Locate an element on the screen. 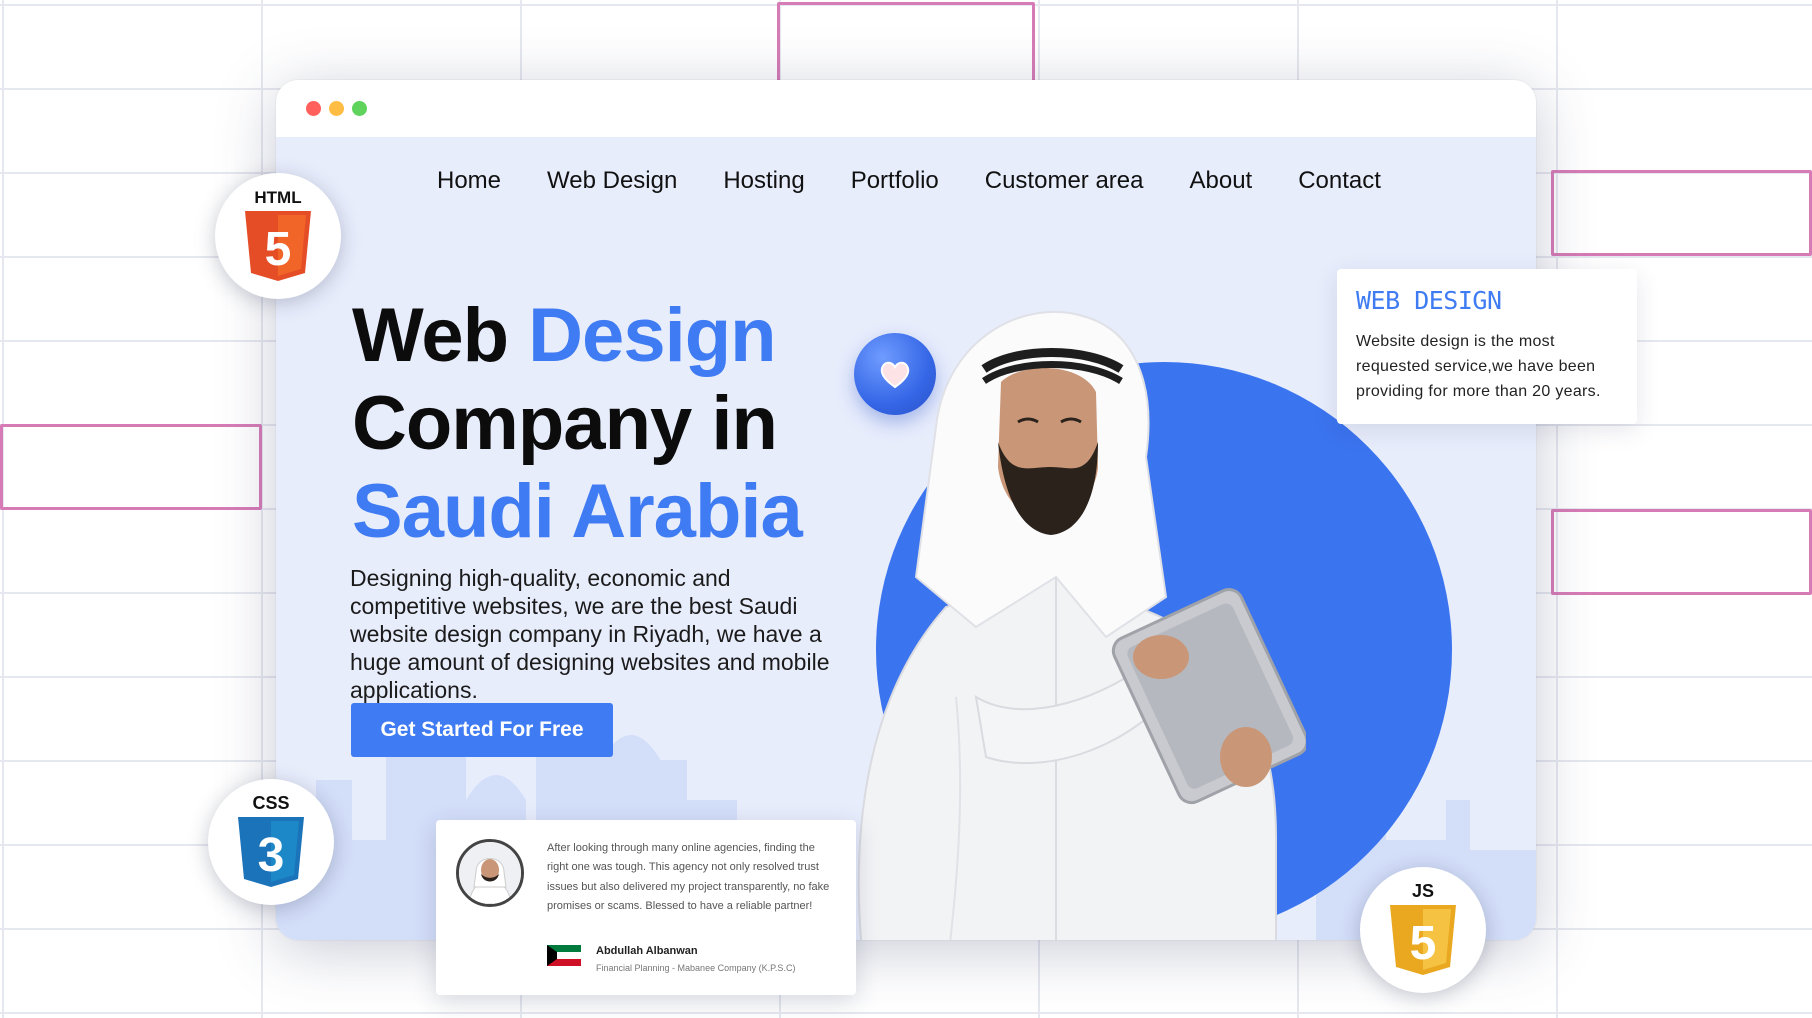 This screenshot has height=1018, width=1812. html5-logo-icon: HTML 5 is located at coordinates (278, 234).